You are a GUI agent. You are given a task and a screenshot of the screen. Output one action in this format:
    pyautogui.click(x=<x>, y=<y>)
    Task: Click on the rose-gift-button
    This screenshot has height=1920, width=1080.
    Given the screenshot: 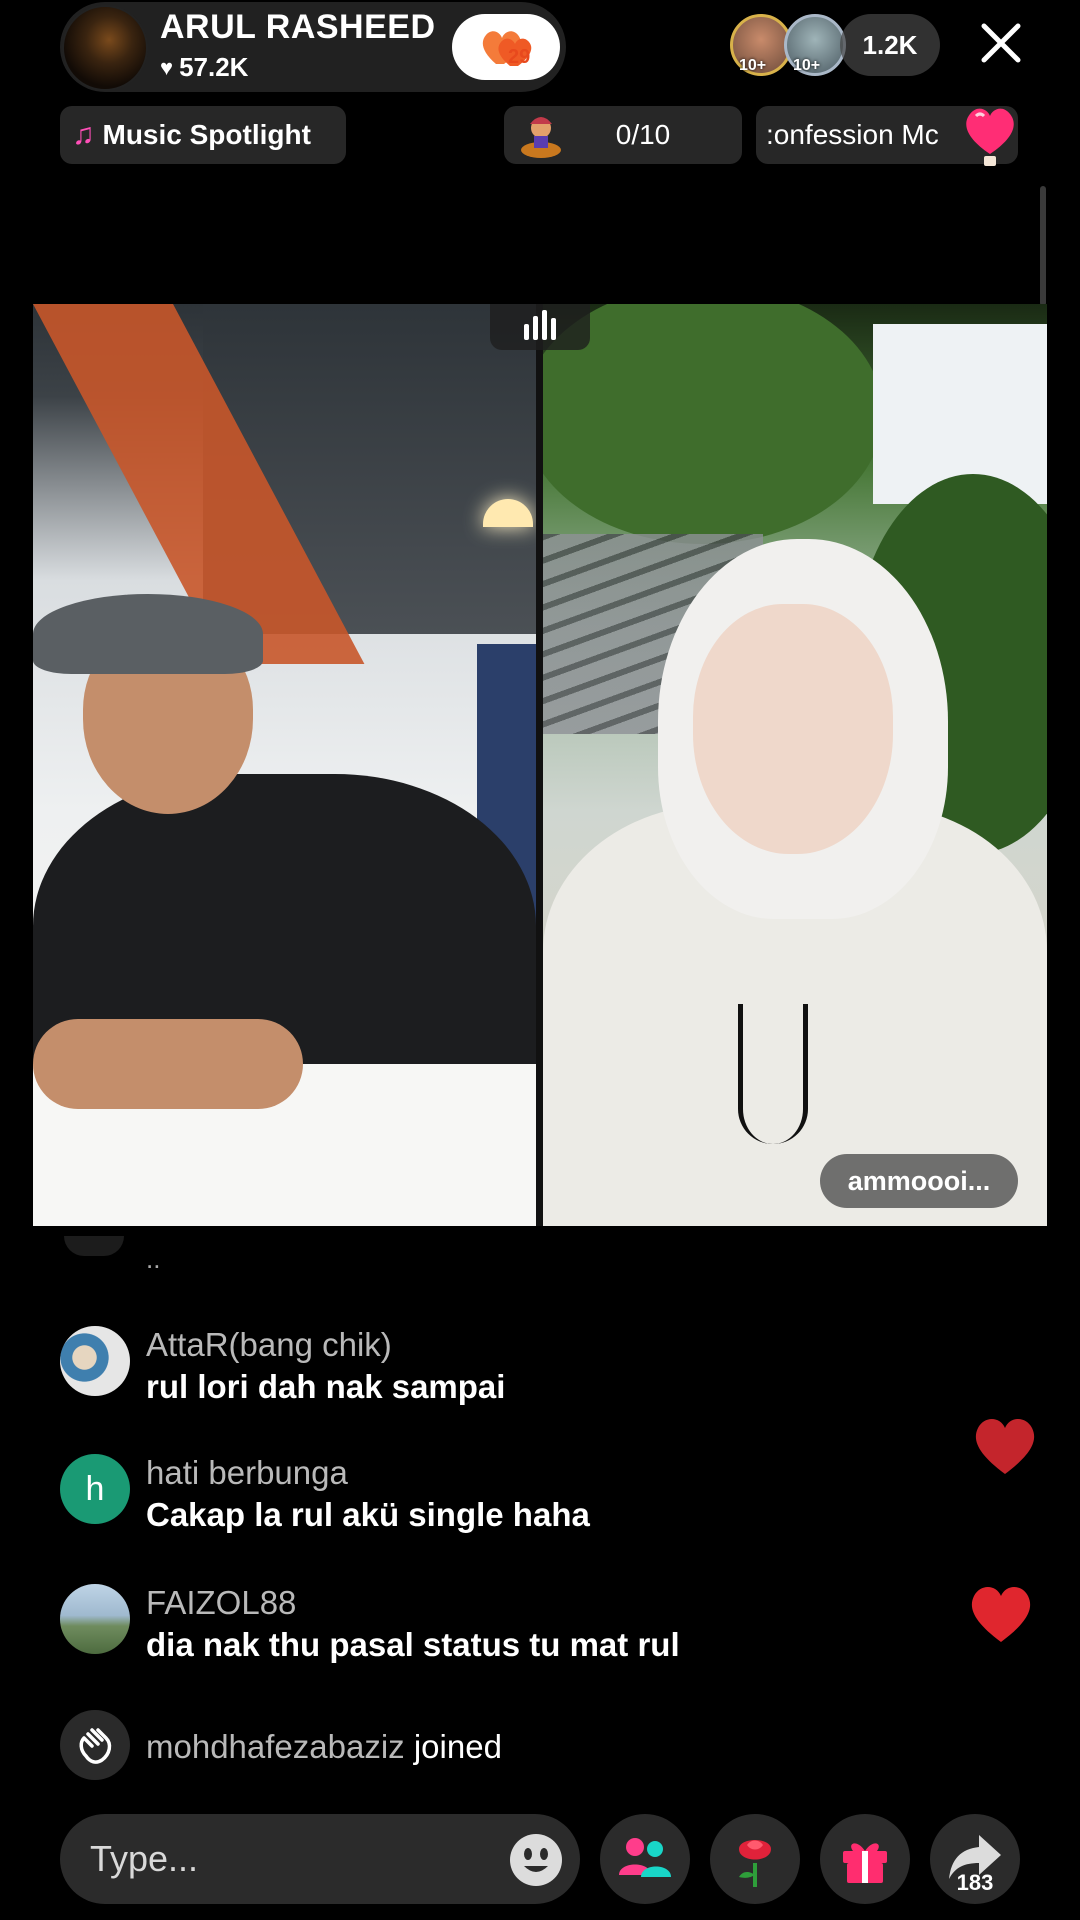 What is the action you would take?
    pyautogui.click(x=755, y=1859)
    